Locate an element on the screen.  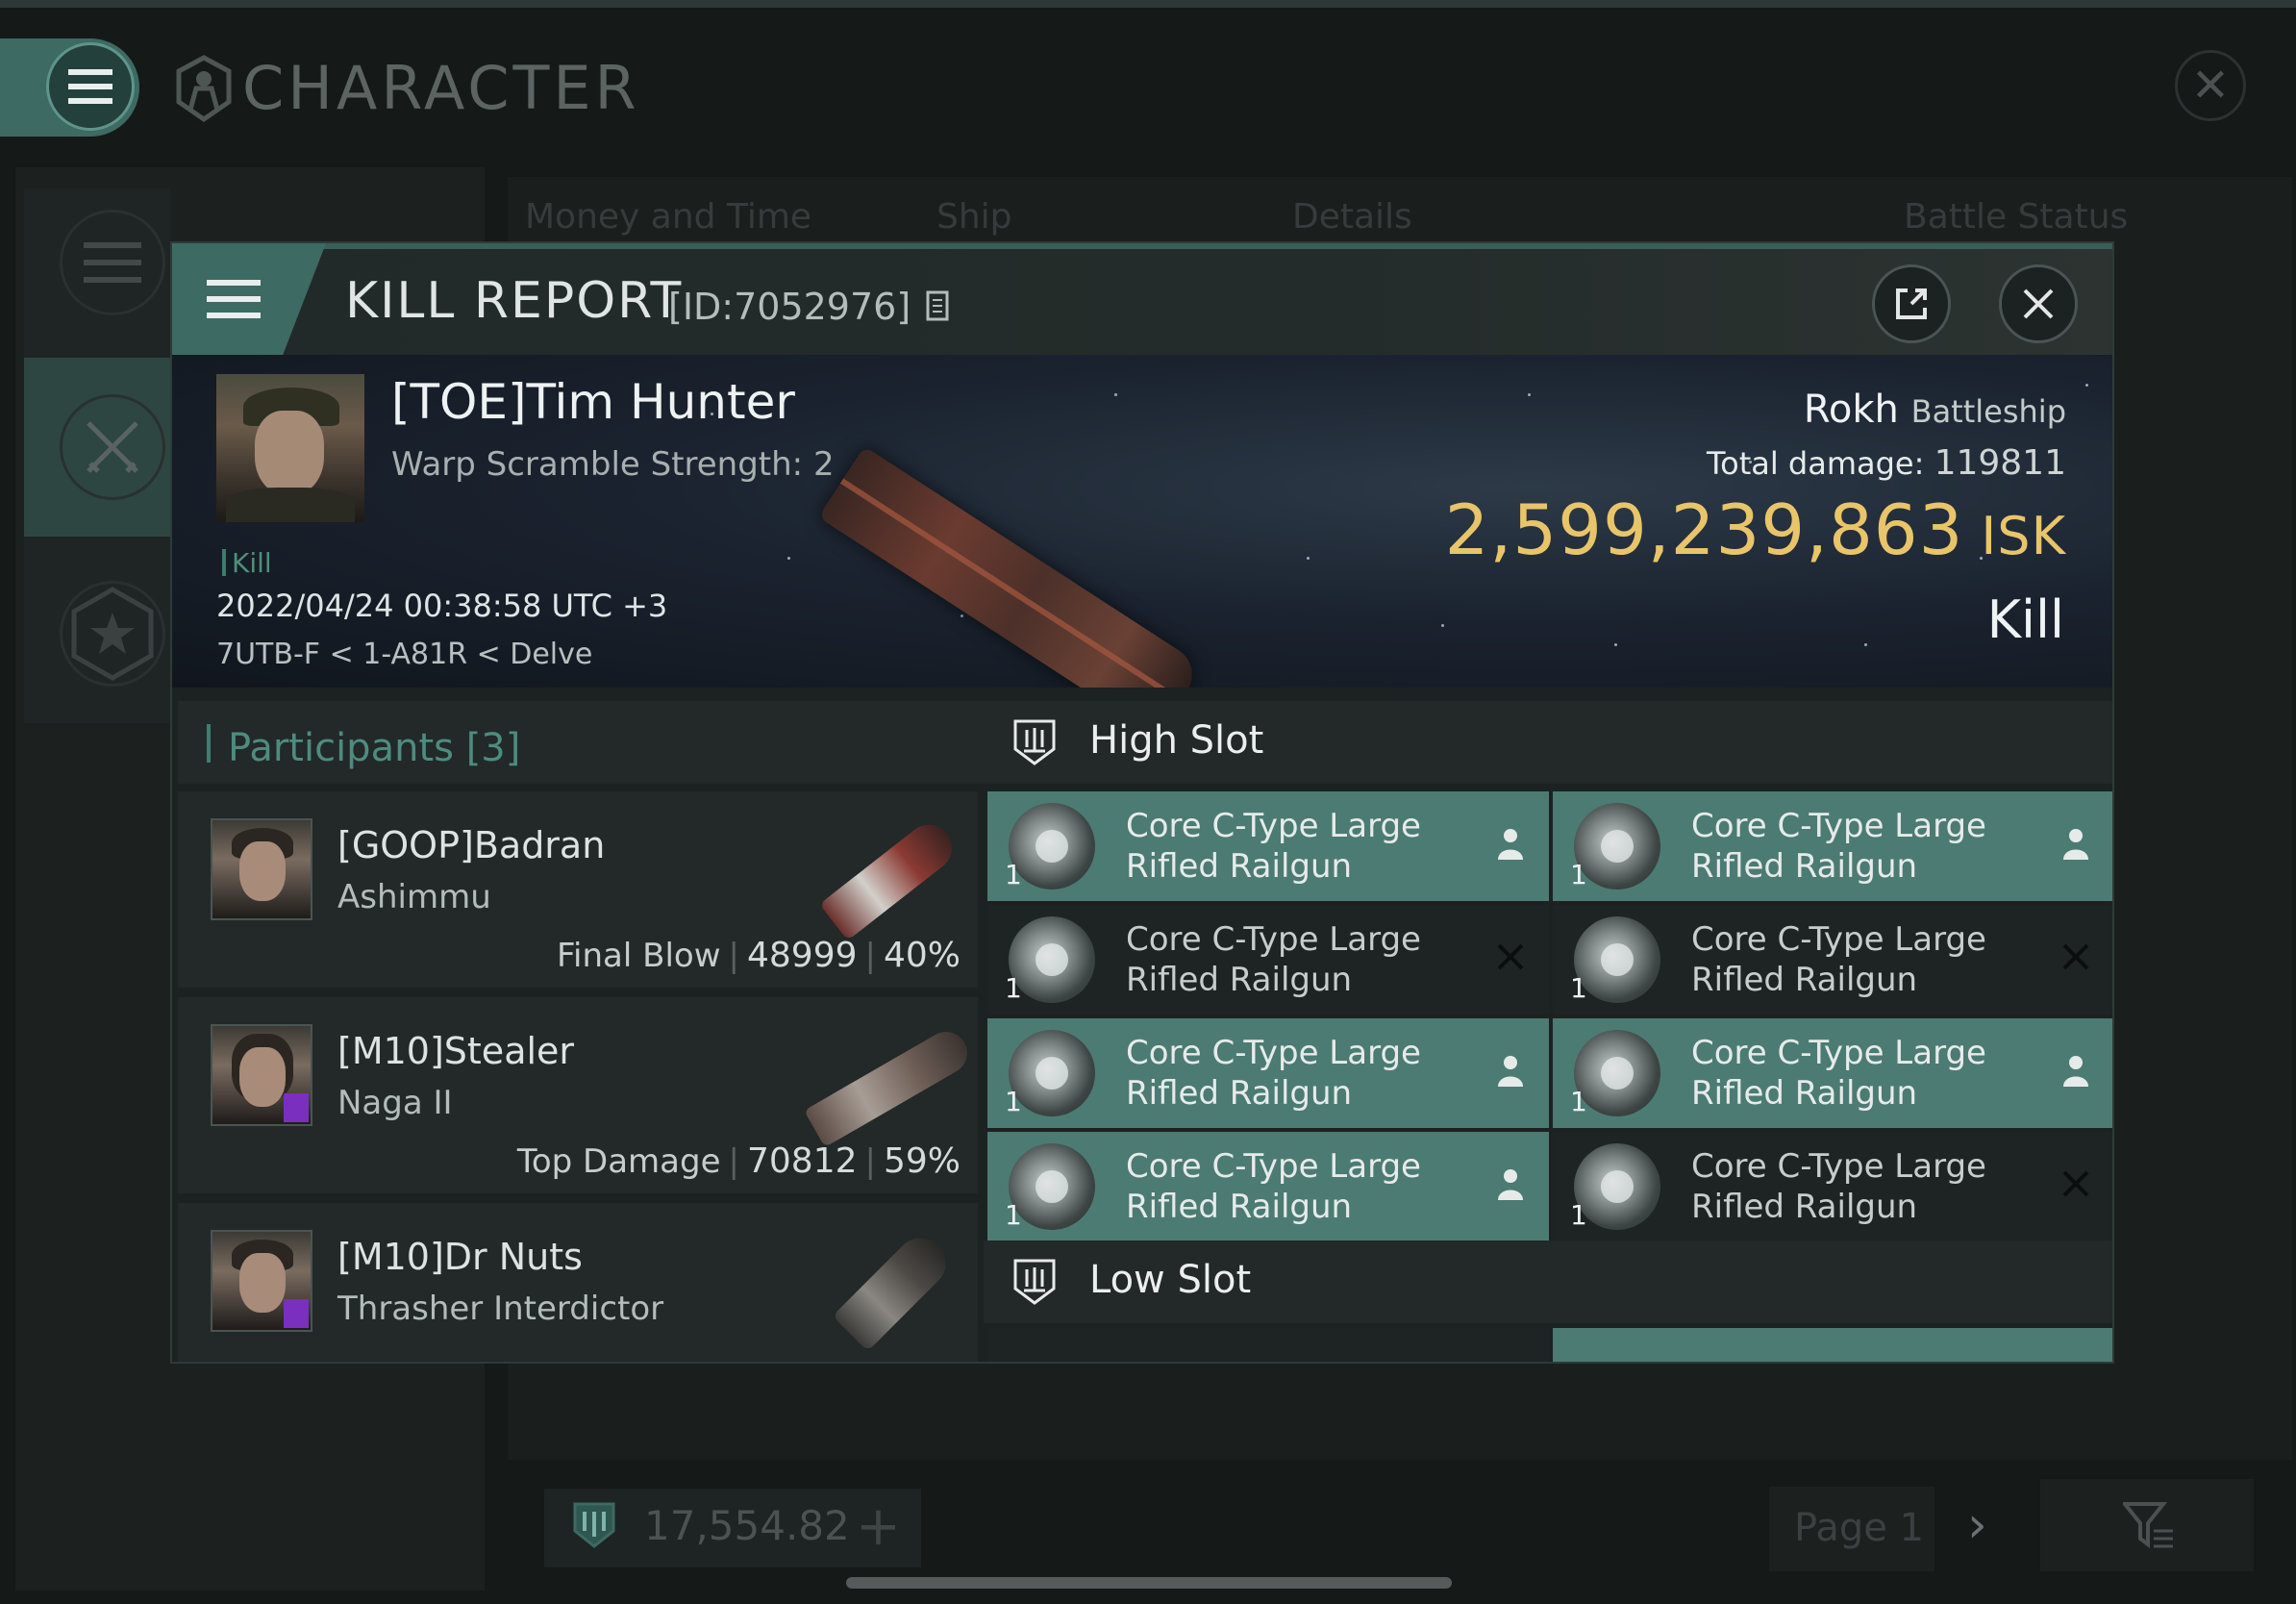
rail-list-button is located at coordinates (112, 262).